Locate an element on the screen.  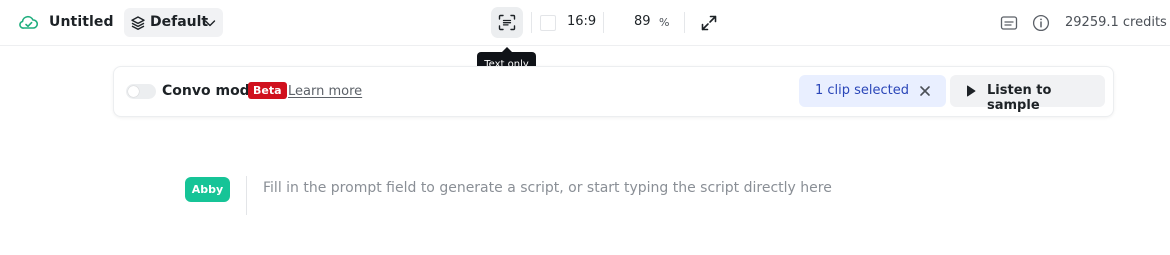
clip-selected-pill: 1 clip selected is located at coordinates (872, 91).